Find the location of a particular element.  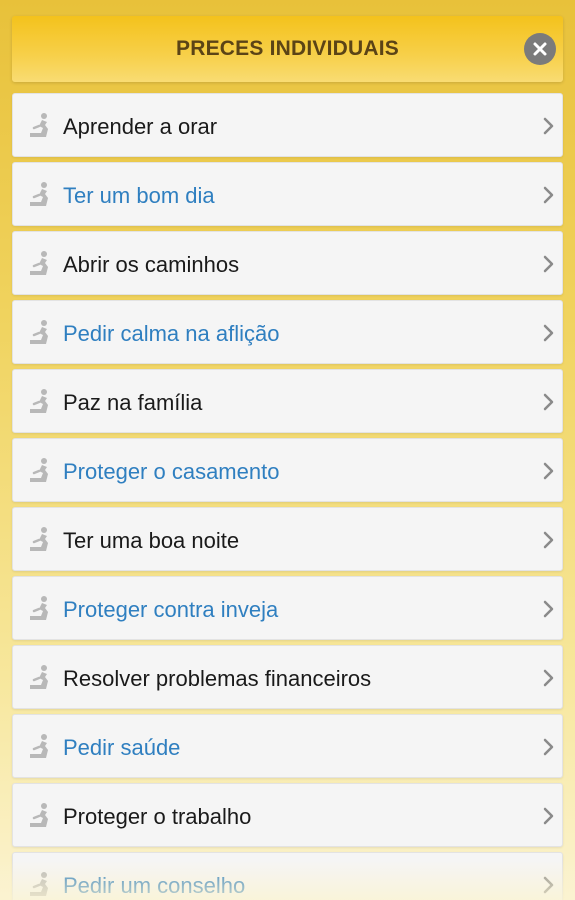

list-item-label: Aprender a orar is located at coordinates (140, 126).